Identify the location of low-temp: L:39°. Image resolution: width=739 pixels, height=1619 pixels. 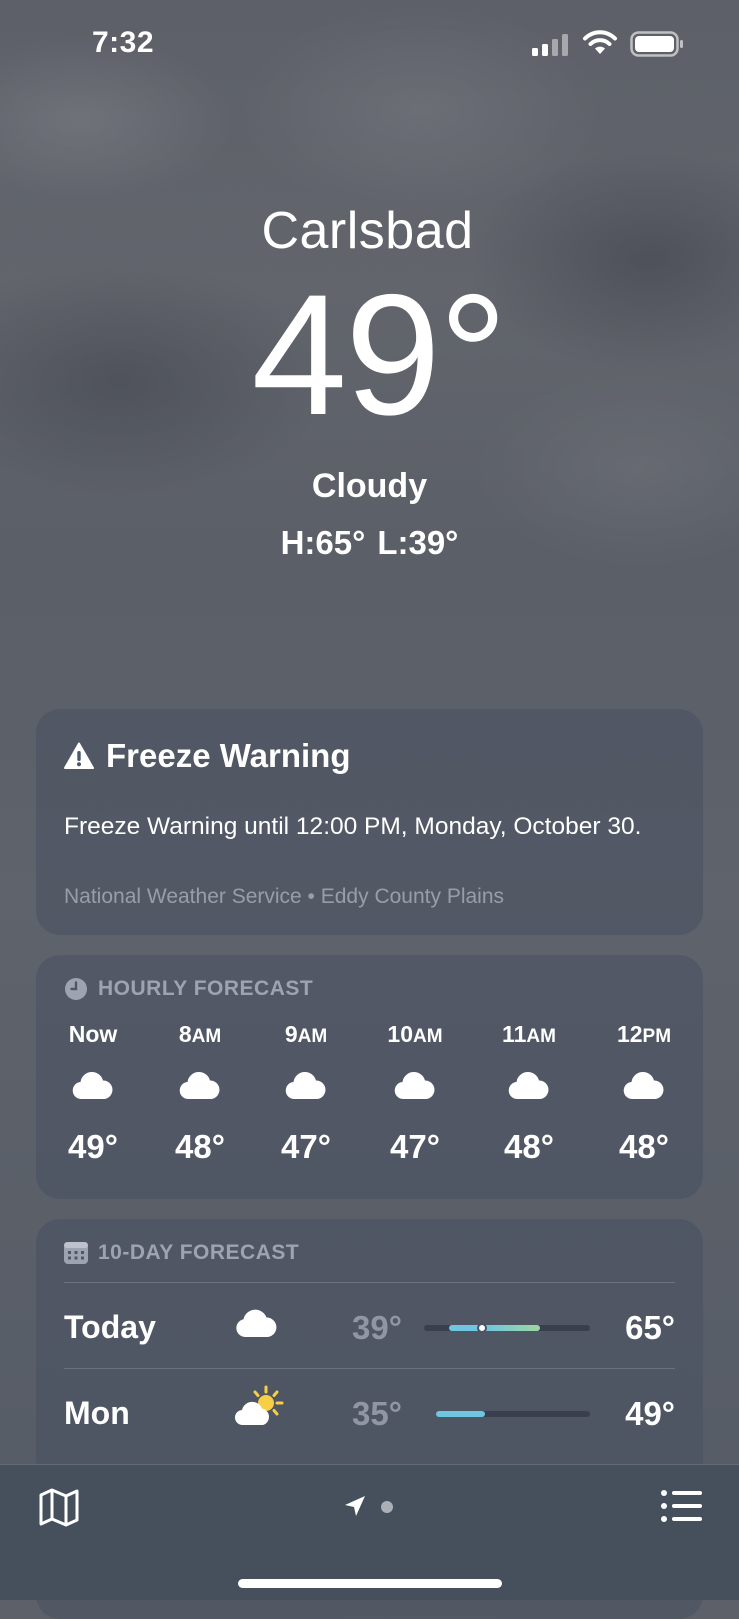
(418, 542).